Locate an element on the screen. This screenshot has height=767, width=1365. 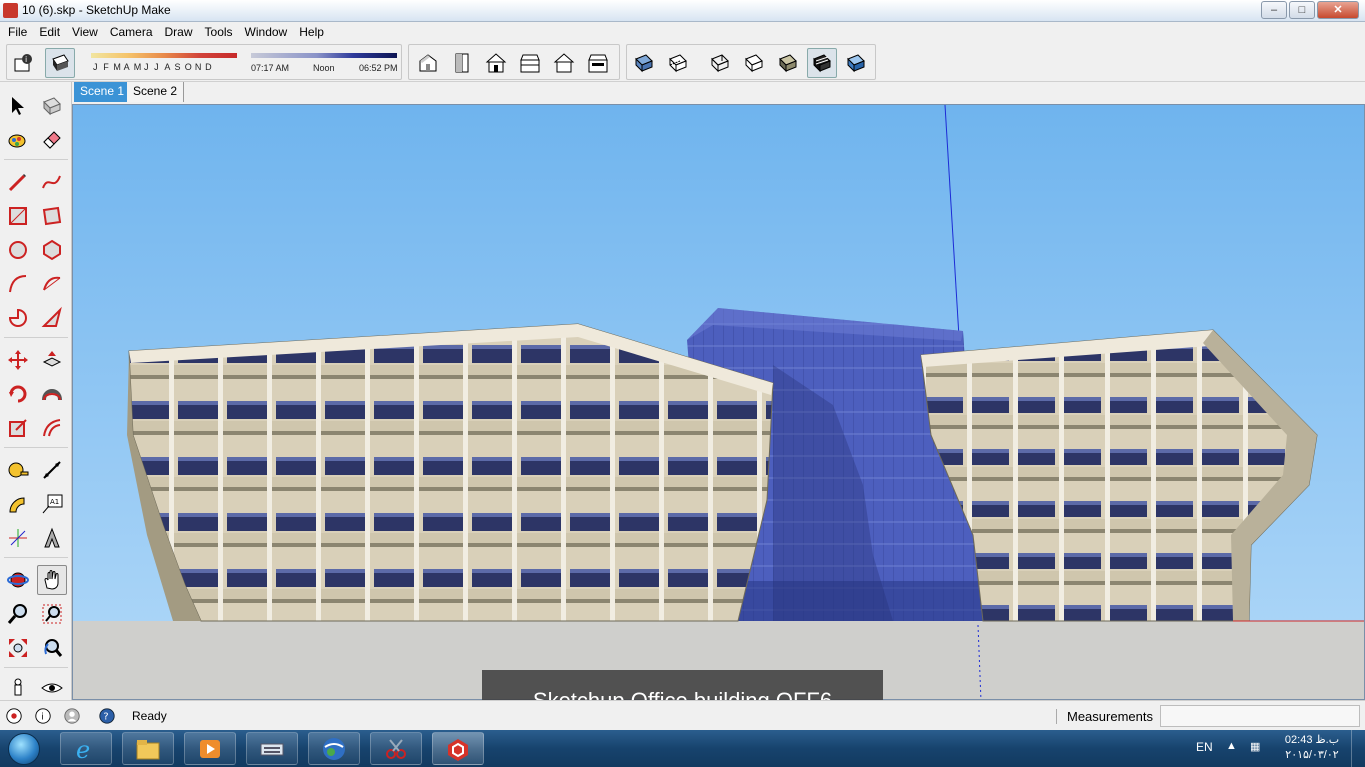
previous-view-tool is located at coordinates (52, 648).